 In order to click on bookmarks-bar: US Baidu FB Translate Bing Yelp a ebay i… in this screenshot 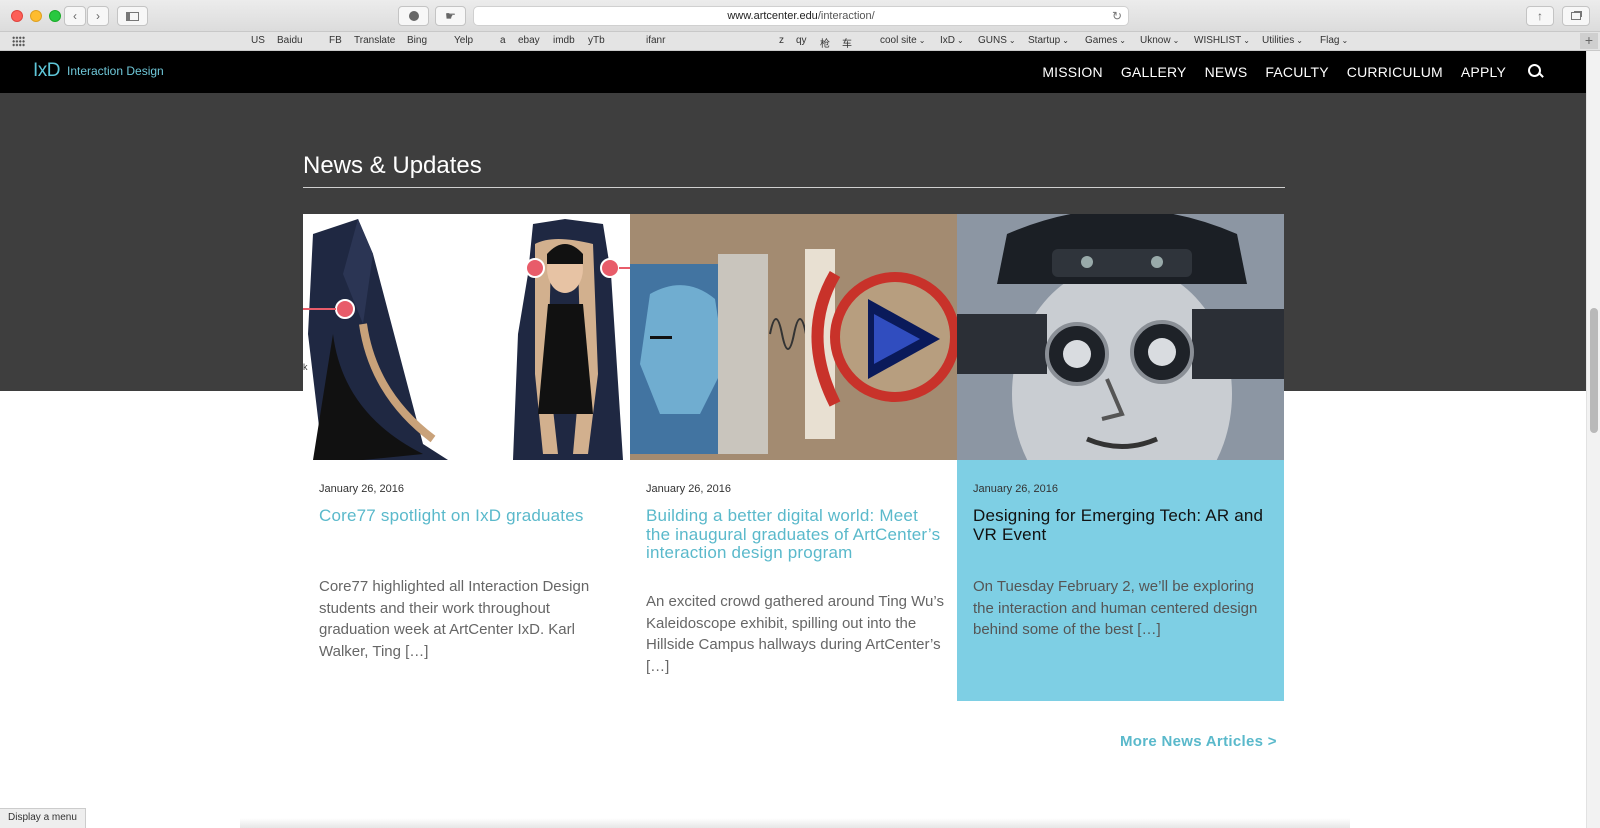, I will do `click(800, 41)`.